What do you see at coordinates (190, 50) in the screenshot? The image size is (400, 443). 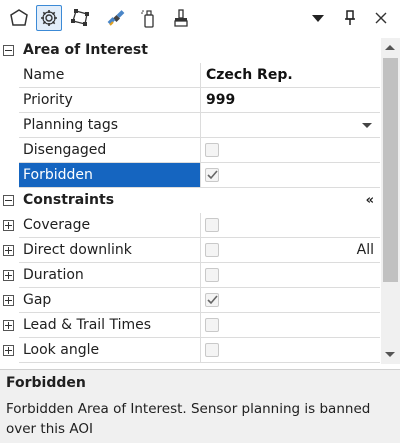 I see `category-area-of-interest: Area of Interest` at bounding box center [190, 50].